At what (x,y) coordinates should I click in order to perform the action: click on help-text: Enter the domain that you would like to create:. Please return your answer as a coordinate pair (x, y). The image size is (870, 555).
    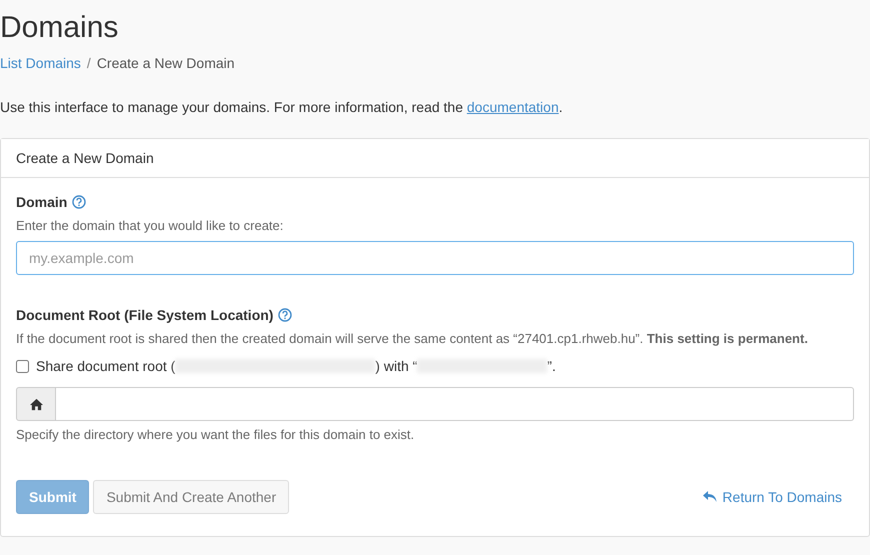
    Looking at the image, I should click on (150, 226).